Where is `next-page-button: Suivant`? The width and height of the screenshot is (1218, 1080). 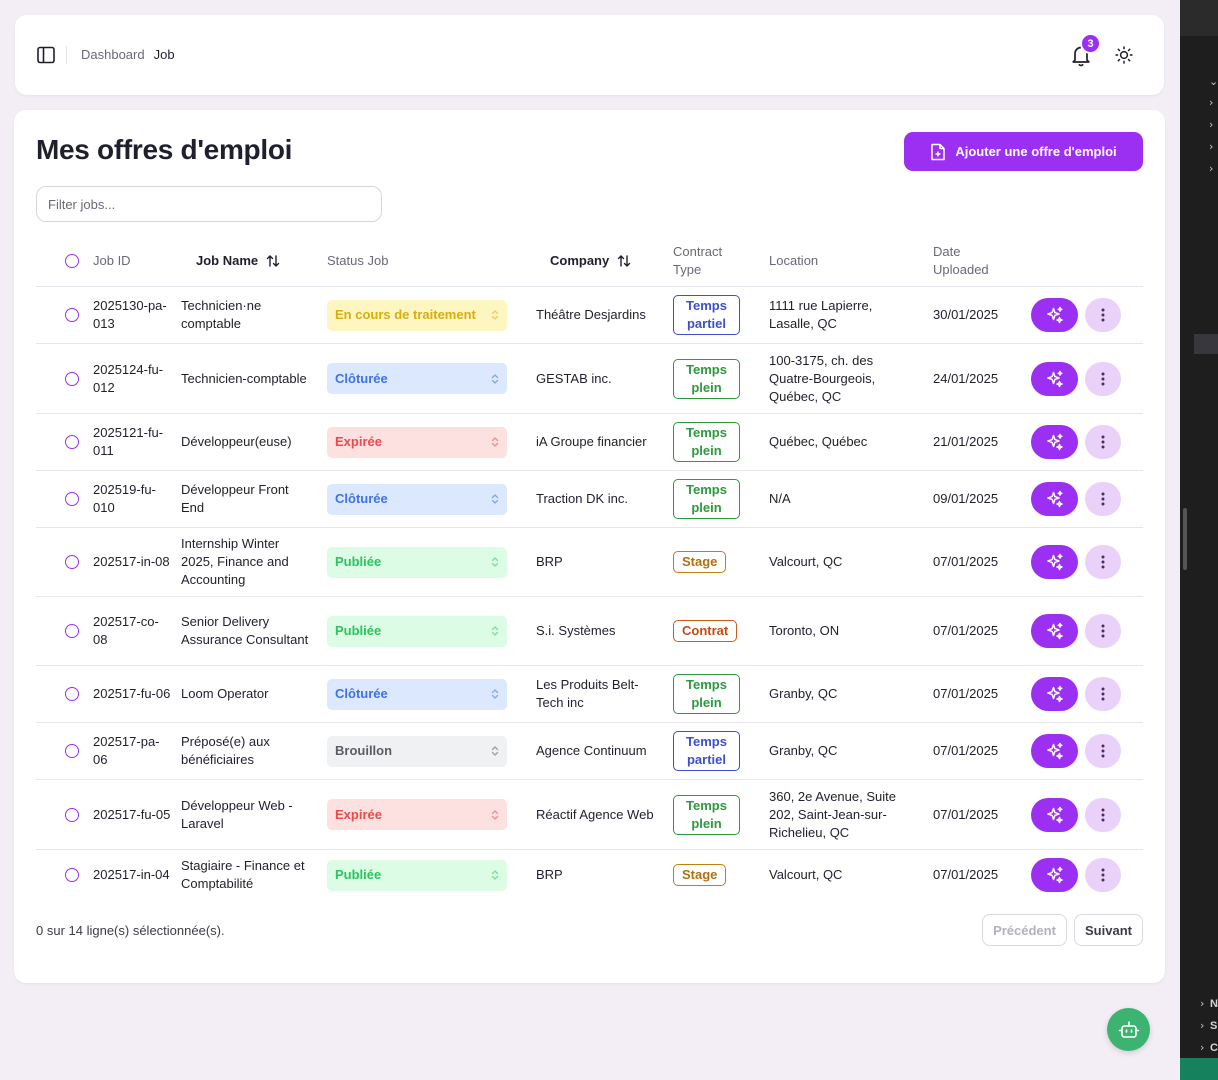
next-page-button: Suivant is located at coordinates (1108, 930).